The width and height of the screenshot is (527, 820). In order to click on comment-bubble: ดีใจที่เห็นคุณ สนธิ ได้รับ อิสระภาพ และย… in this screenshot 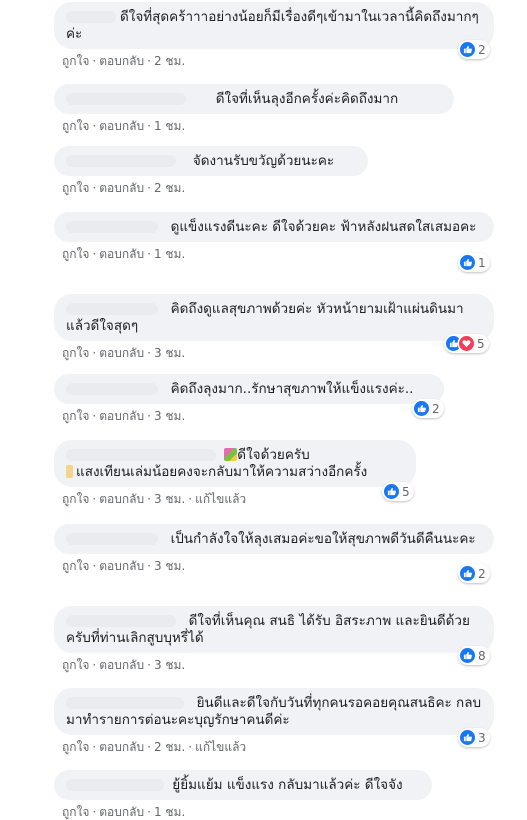, I will do `click(274, 629)`.